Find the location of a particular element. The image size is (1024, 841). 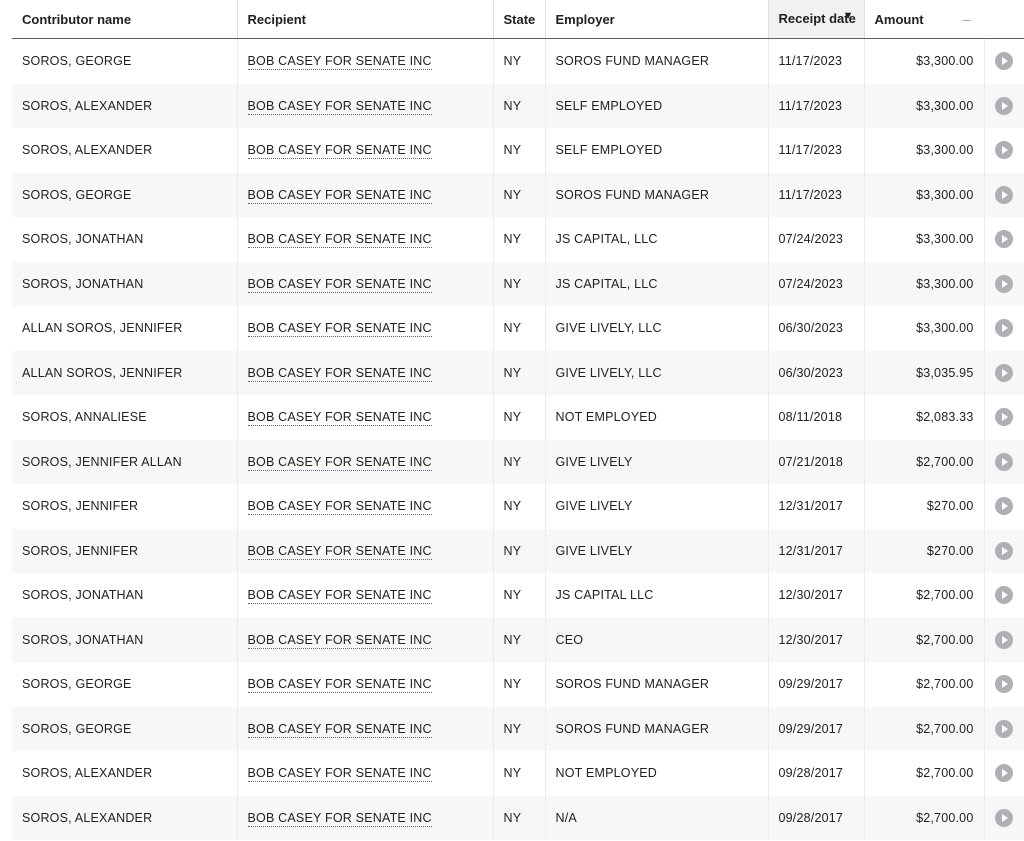

receipt-date-cell: 11/17/2023 is located at coordinates (816, 194).